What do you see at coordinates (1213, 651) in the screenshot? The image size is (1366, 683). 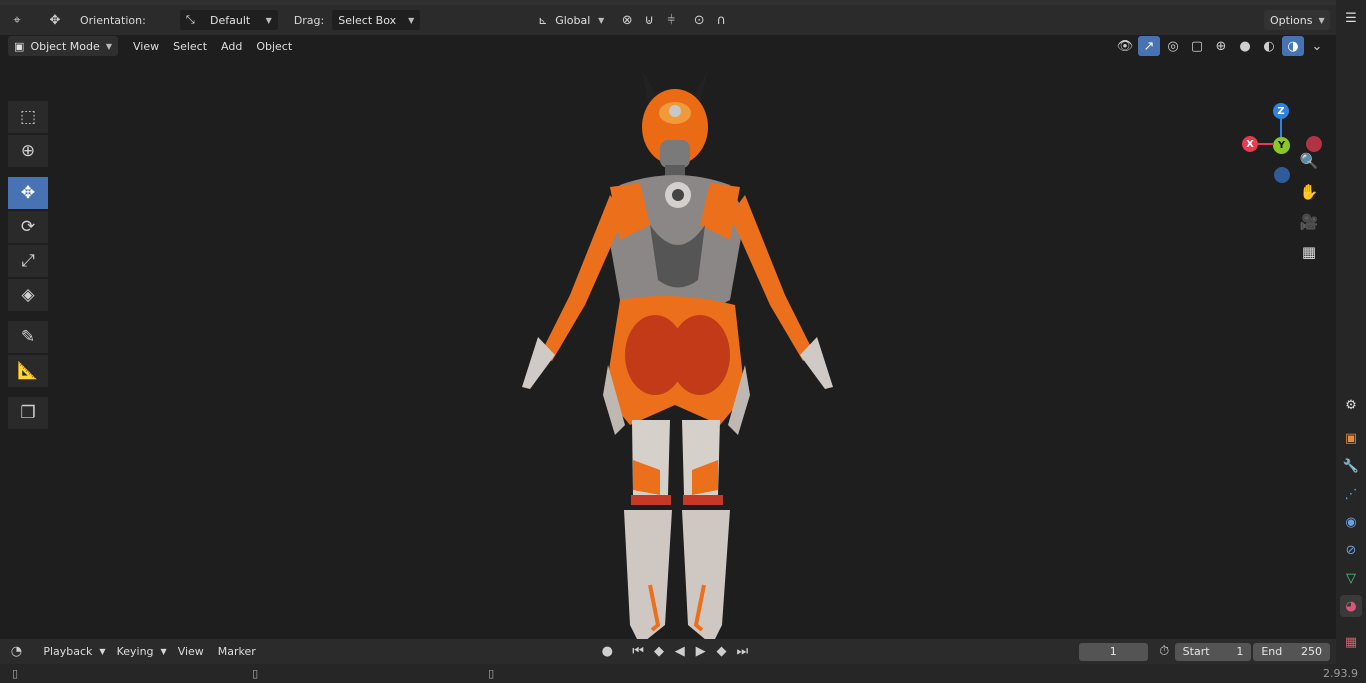 I see `start-frame-field: Start 1` at bounding box center [1213, 651].